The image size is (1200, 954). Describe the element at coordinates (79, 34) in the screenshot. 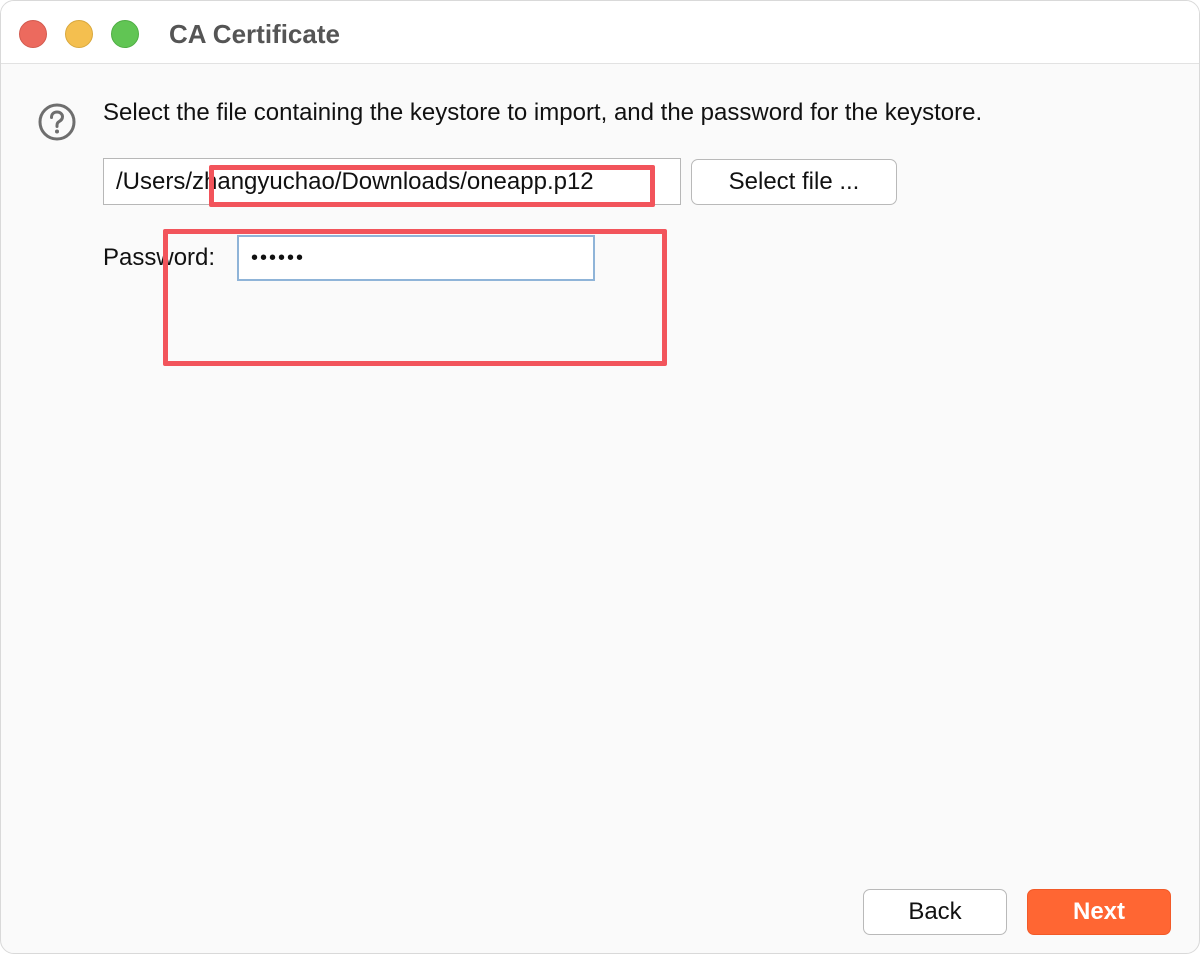

I see `minimize-window-button` at that location.